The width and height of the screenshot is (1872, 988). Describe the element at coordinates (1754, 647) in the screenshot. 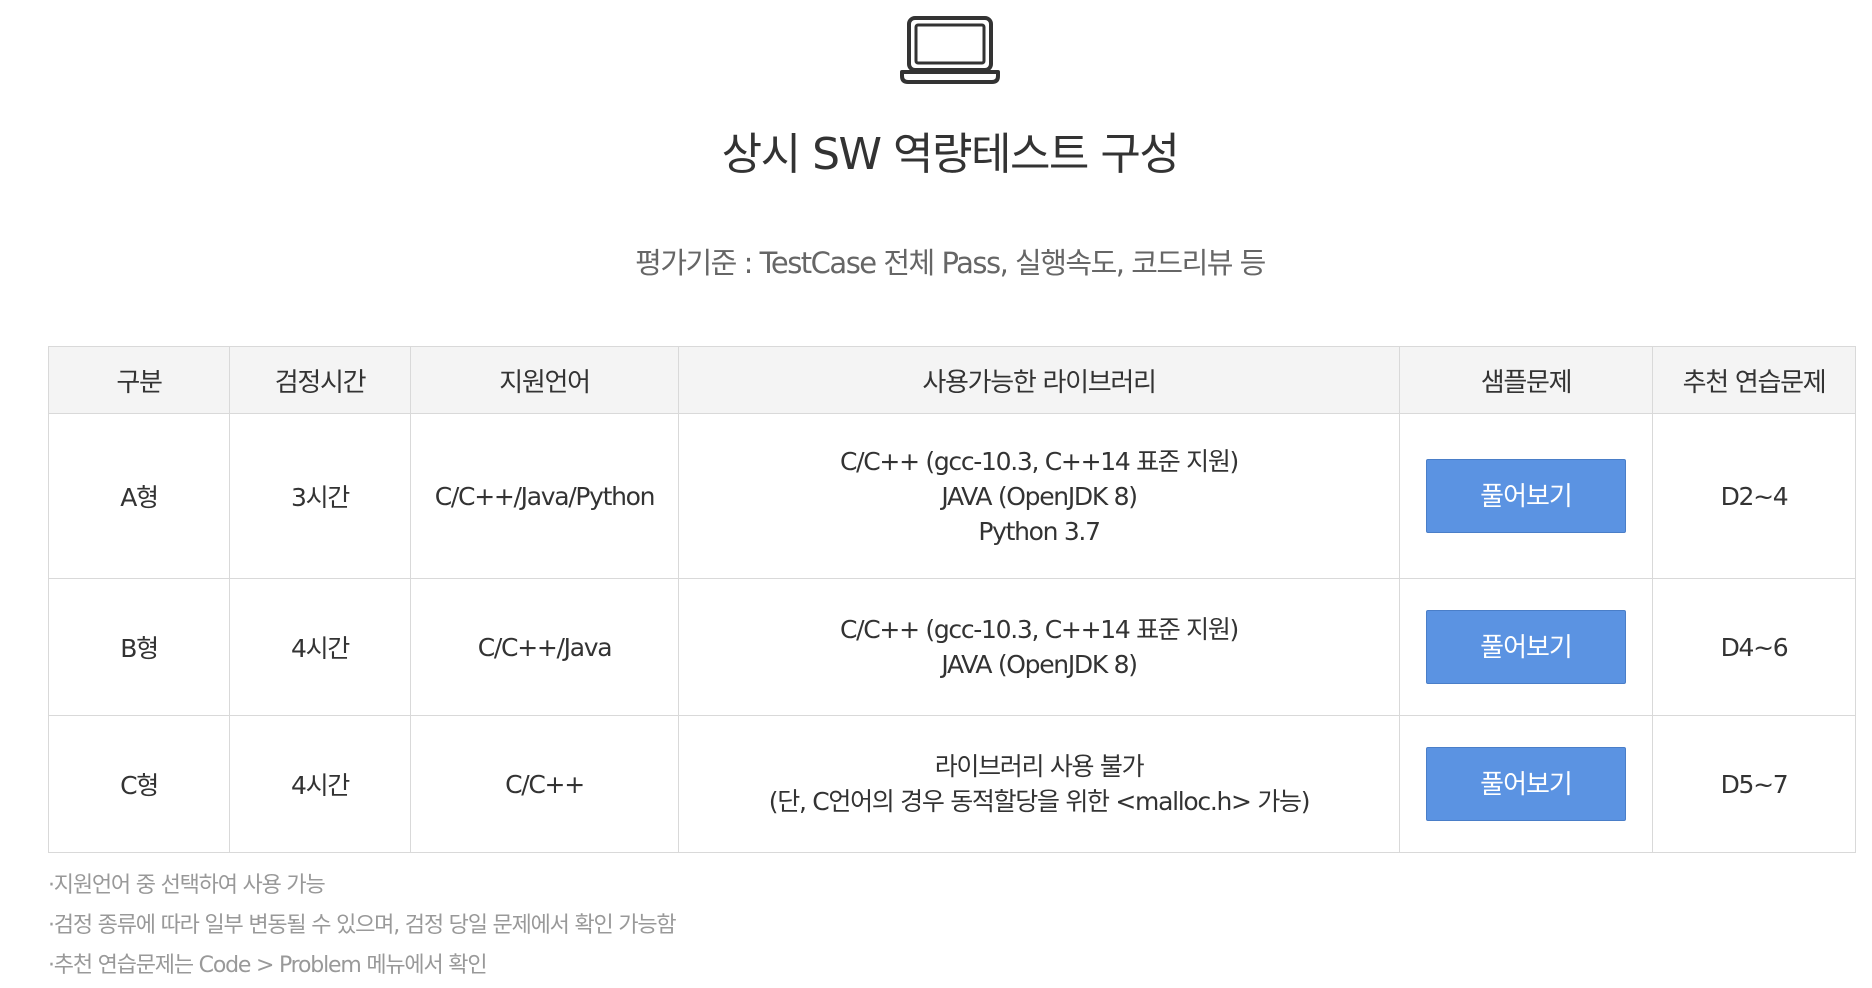

I see `cell-practice: D4~6` at that location.